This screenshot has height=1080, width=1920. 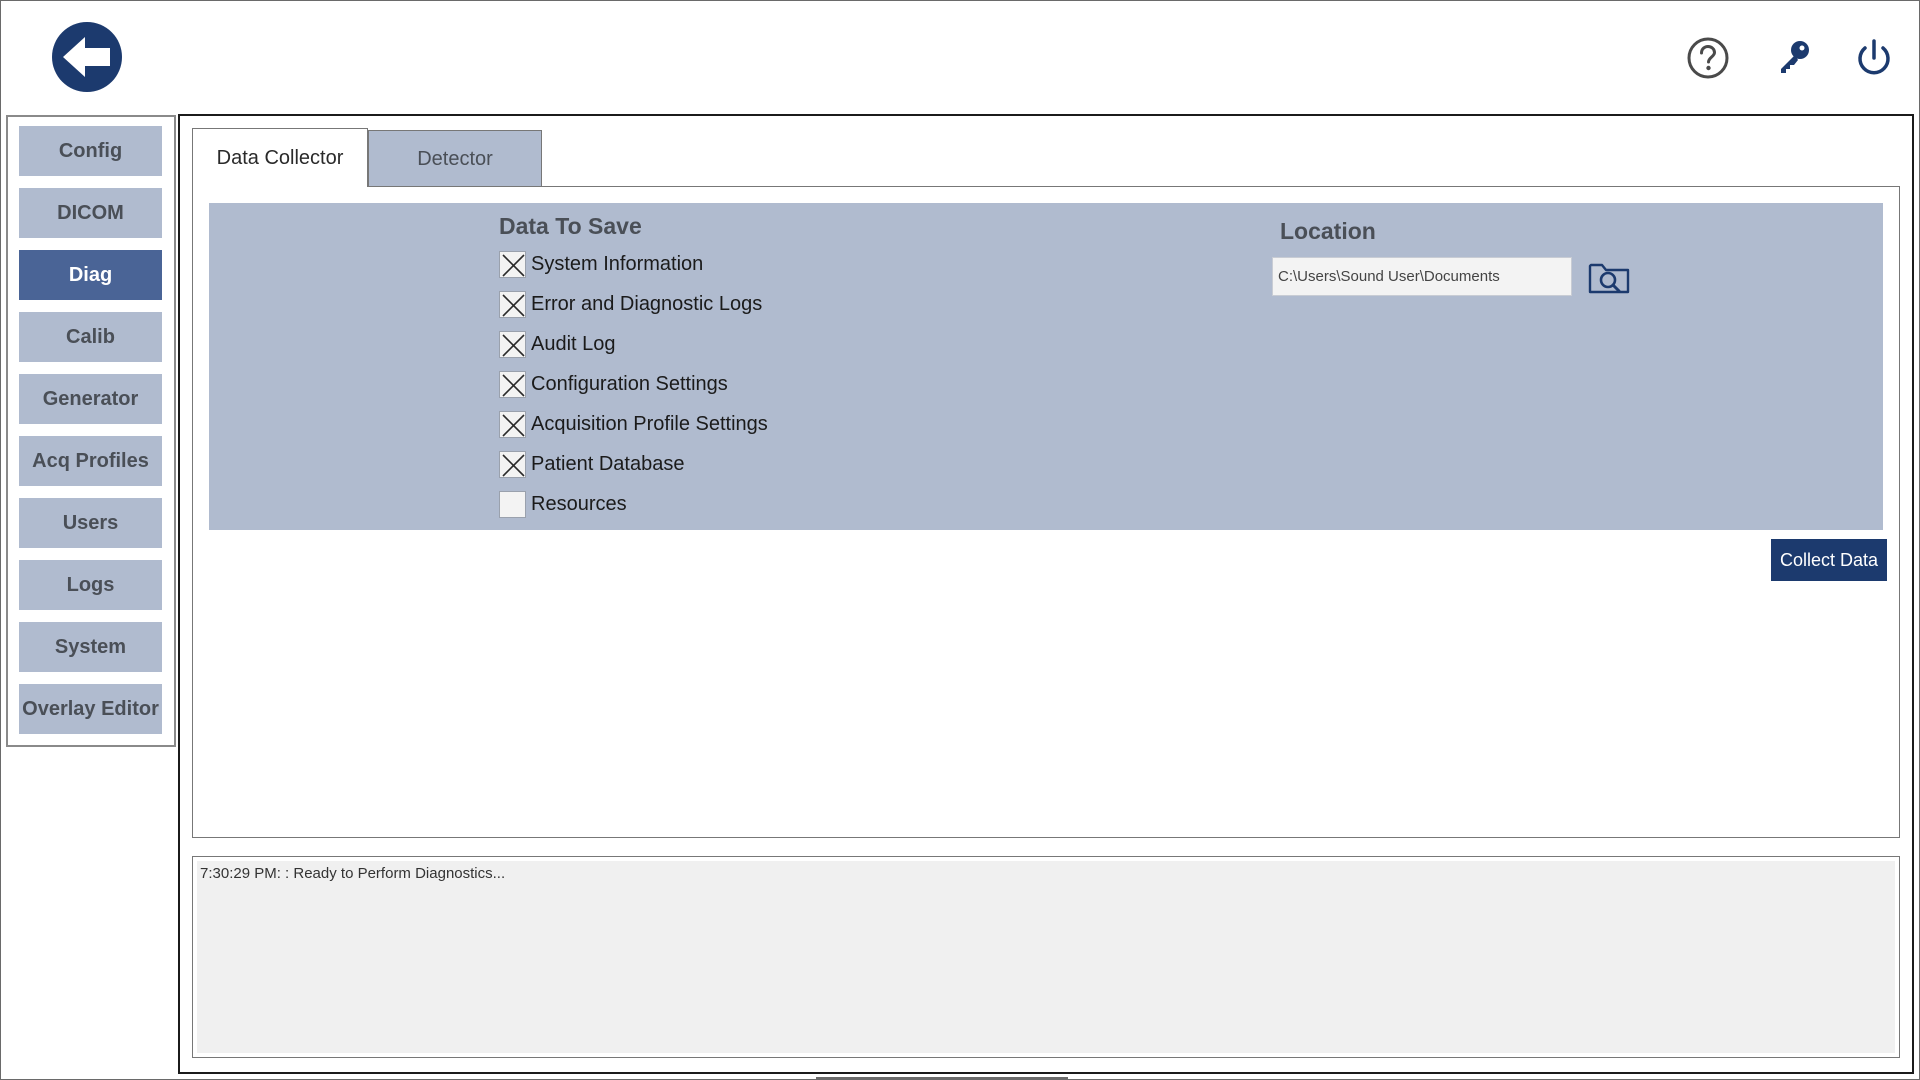 What do you see at coordinates (1829, 560) in the screenshot?
I see `collect-data-button: Collect Data` at bounding box center [1829, 560].